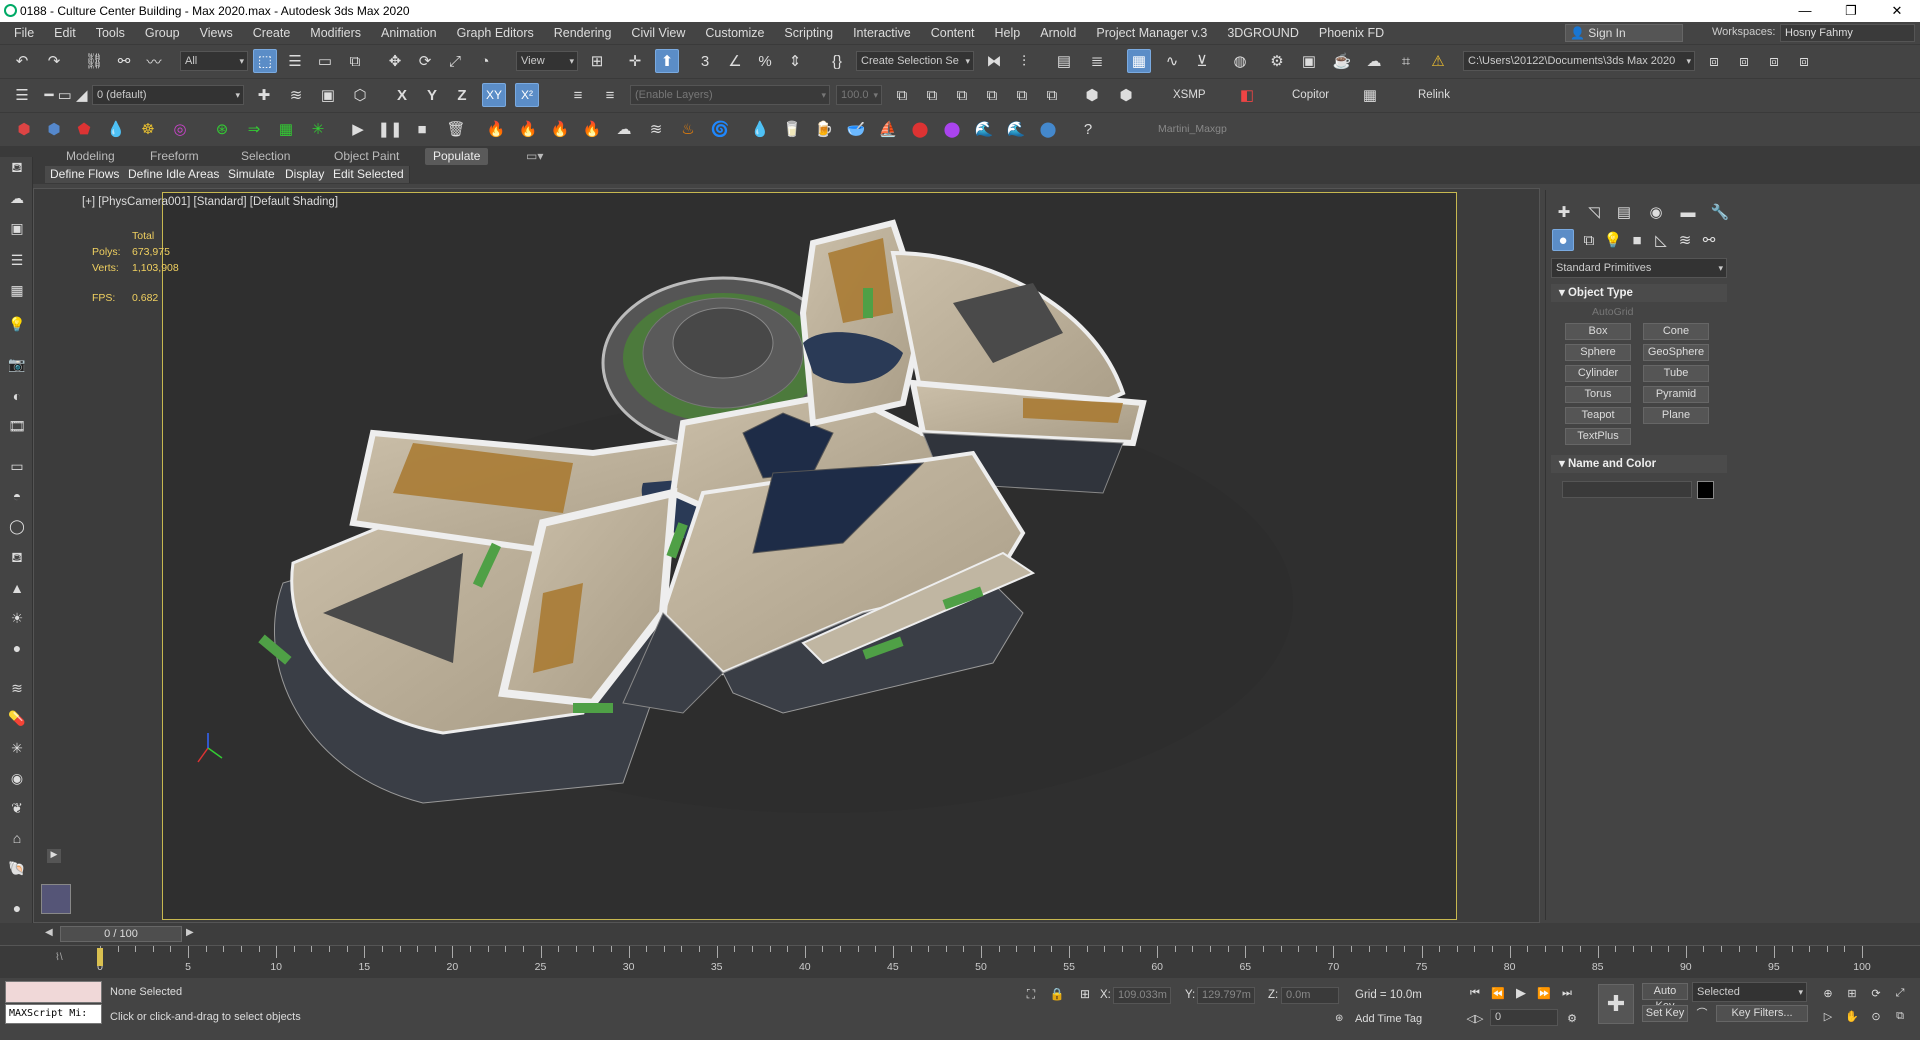 Image resolution: width=1920 pixels, height=1040 pixels. Describe the element at coordinates (760, 129) in the screenshot. I see `phoenix-liquid-icon: 💧` at that location.